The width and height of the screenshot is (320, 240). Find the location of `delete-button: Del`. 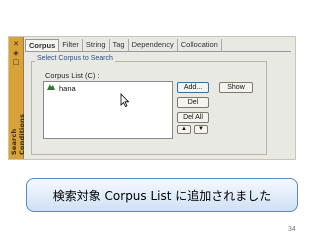

delete-button: Del is located at coordinates (193, 102).